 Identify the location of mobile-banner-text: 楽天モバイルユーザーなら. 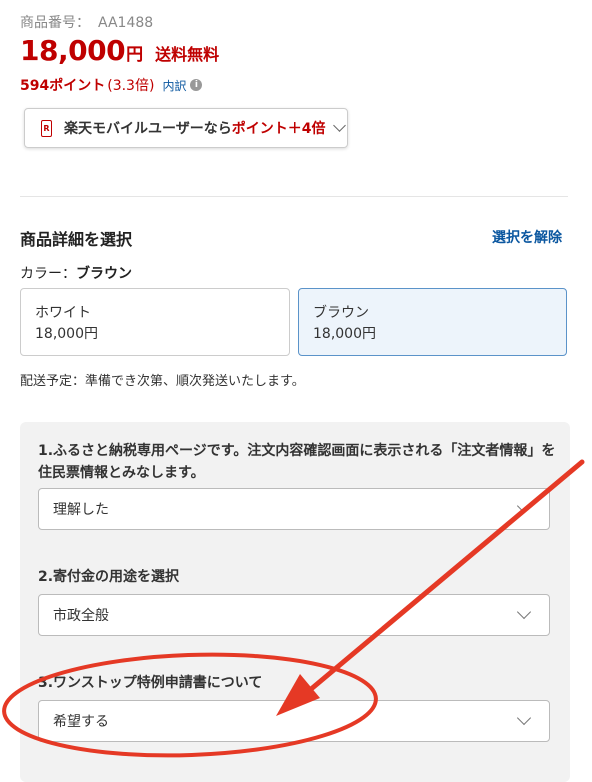
(148, 129).